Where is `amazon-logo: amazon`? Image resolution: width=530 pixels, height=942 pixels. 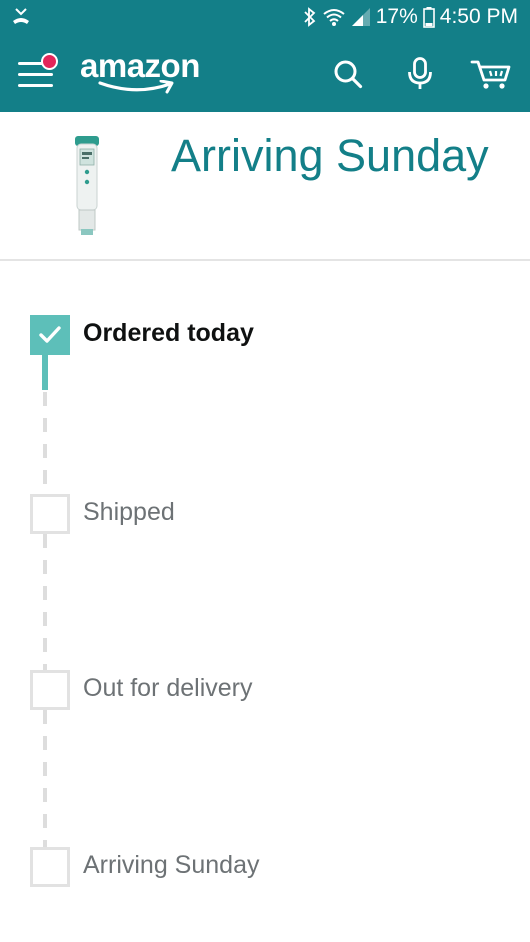
amazon-logo: amazon is located at coordinates (145, 73).